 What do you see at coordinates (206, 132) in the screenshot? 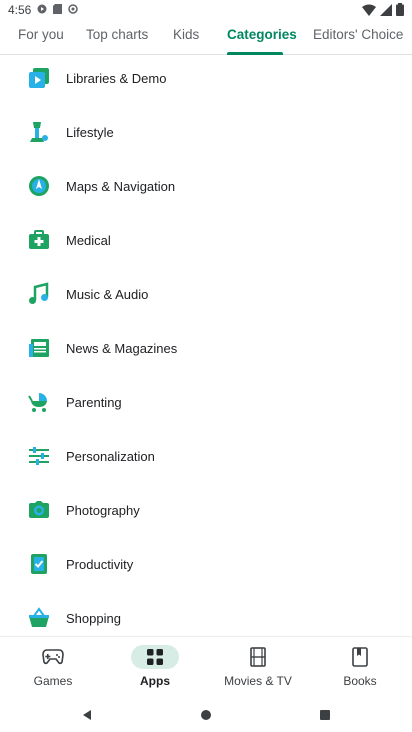
I see `category-item-lifestyle: Lifestyle` at bounding box center [206, 132].